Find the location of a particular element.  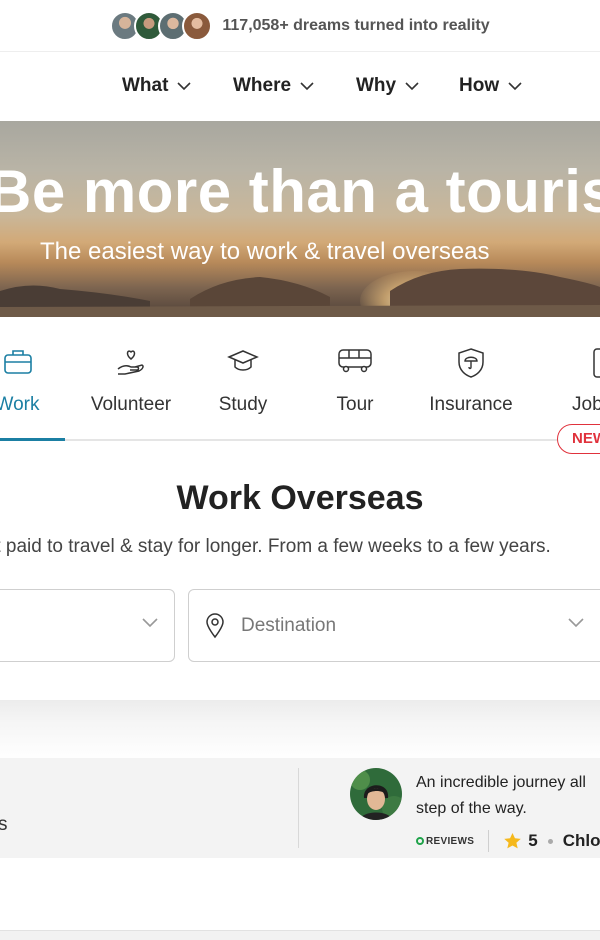

review-divider is located at coordinates (298, 808).